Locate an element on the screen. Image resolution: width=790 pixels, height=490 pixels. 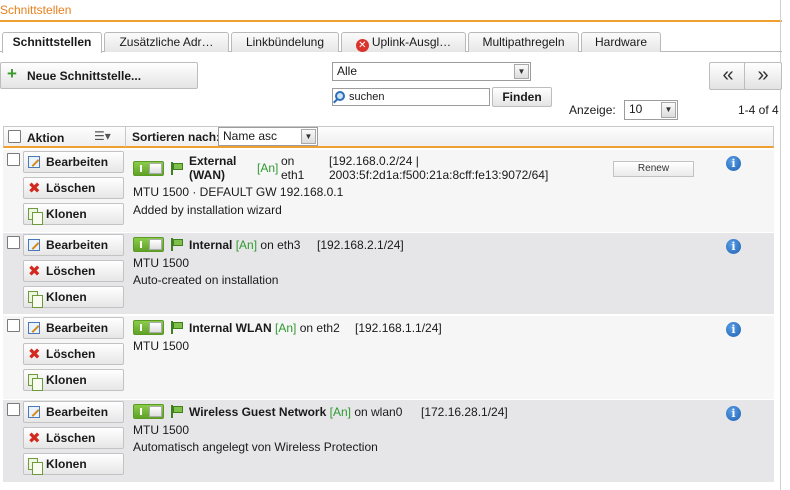
interface-title: Internal WLAN [An] on eth2 is located at coordinates (264, 328).